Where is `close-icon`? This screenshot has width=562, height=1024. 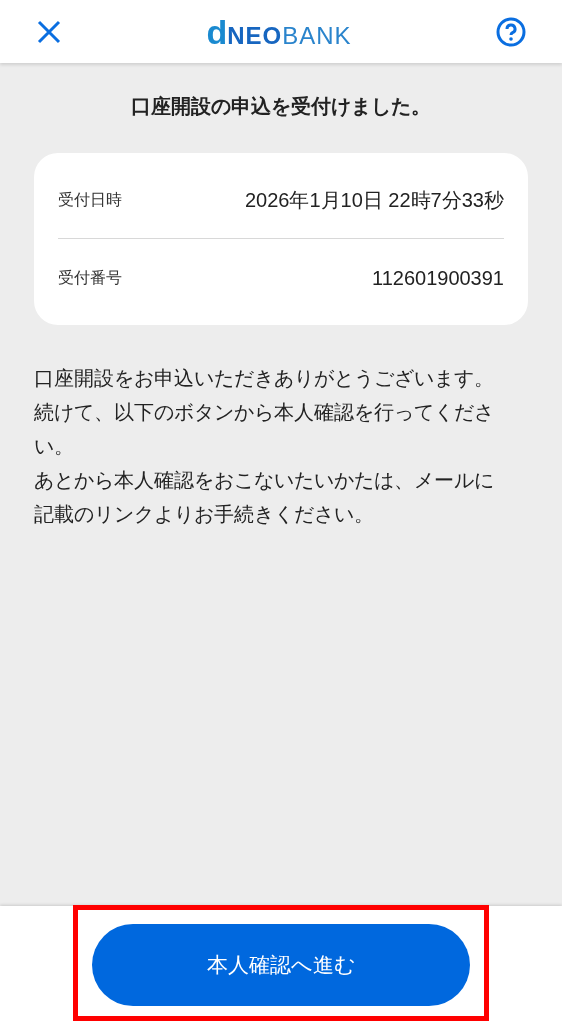
close-icon is located at coordinates (49, 31).